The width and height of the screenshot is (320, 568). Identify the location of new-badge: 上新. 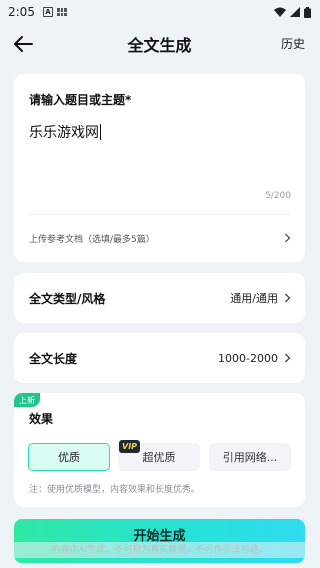
(27, 400).